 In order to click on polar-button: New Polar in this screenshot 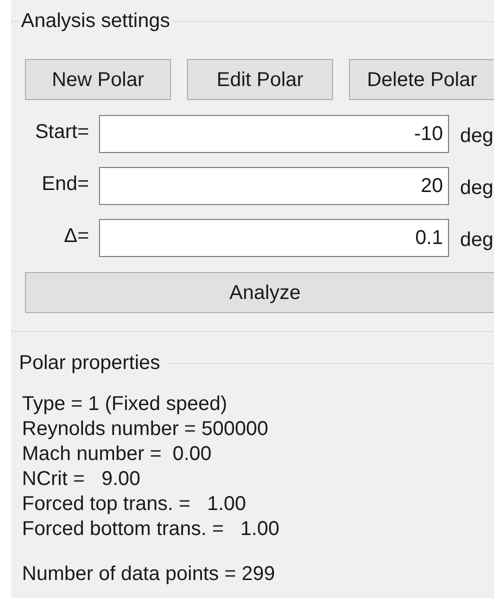, I will do `click(98, 79)`.